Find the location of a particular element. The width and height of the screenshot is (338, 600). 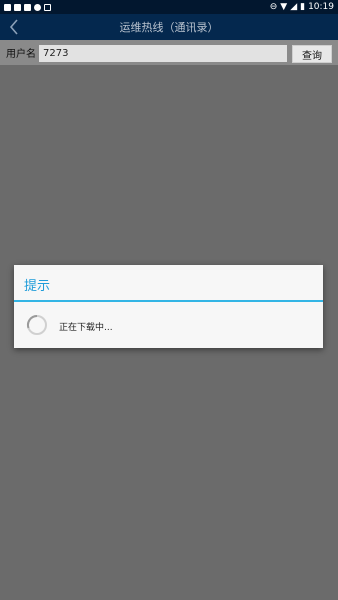

app-bar: 运维热线（通讯录） is located at coordinates (169, 27).